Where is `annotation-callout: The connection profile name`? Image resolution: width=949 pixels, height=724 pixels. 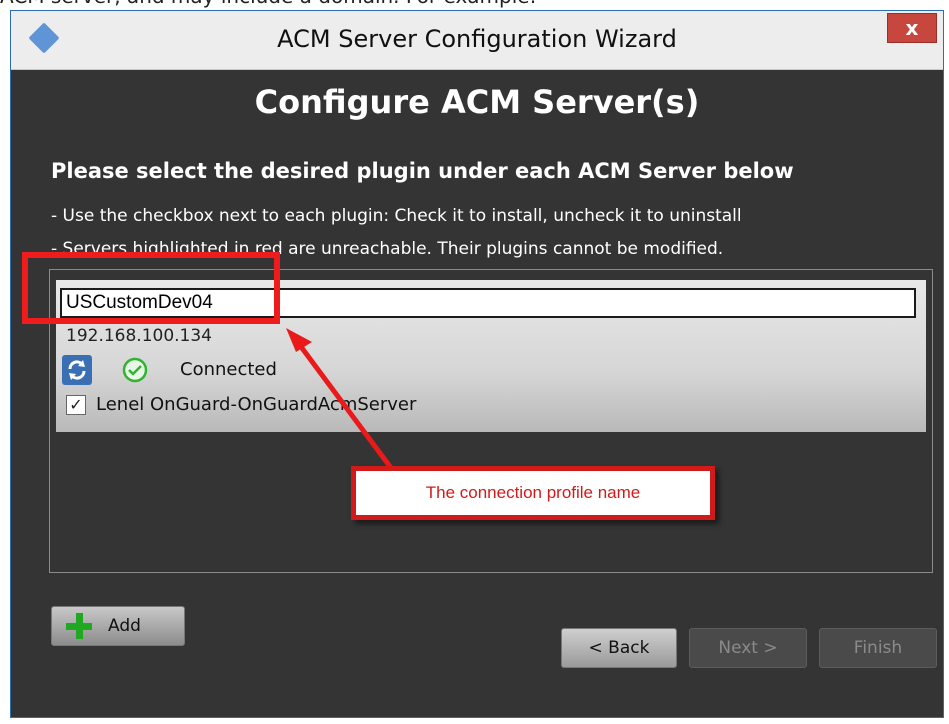 annotation-callout: The connection profile name is located at coordinates (533, 493).